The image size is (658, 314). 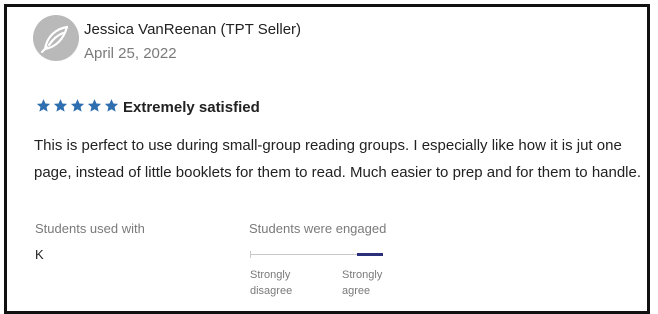 What do you see at coordinates (39, 254) in the screenshot?
I see `students-used-with-value: K` at bounding box center [39, 254].